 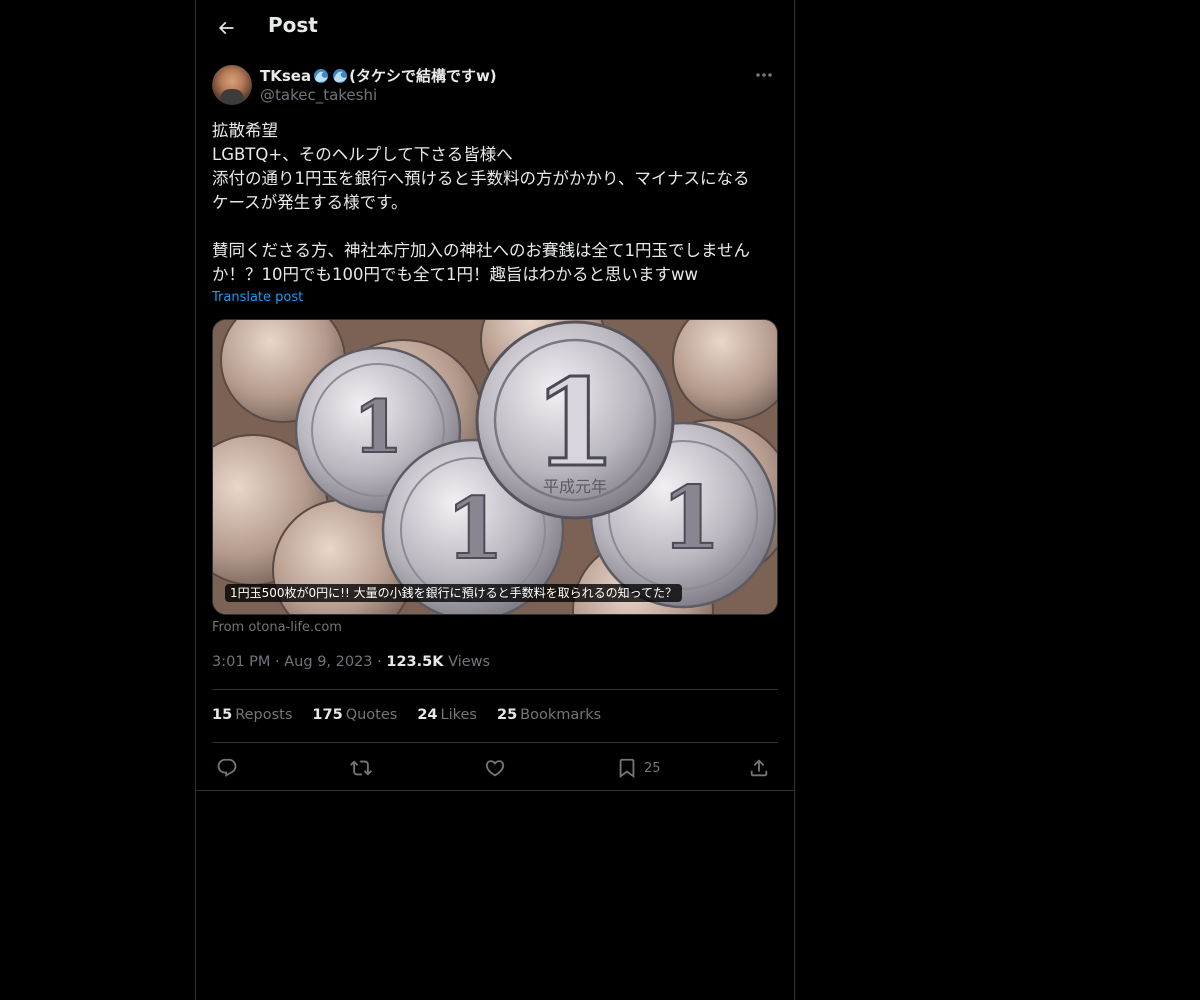 I want to click on page-title: Post, so click(x=293, y=25).